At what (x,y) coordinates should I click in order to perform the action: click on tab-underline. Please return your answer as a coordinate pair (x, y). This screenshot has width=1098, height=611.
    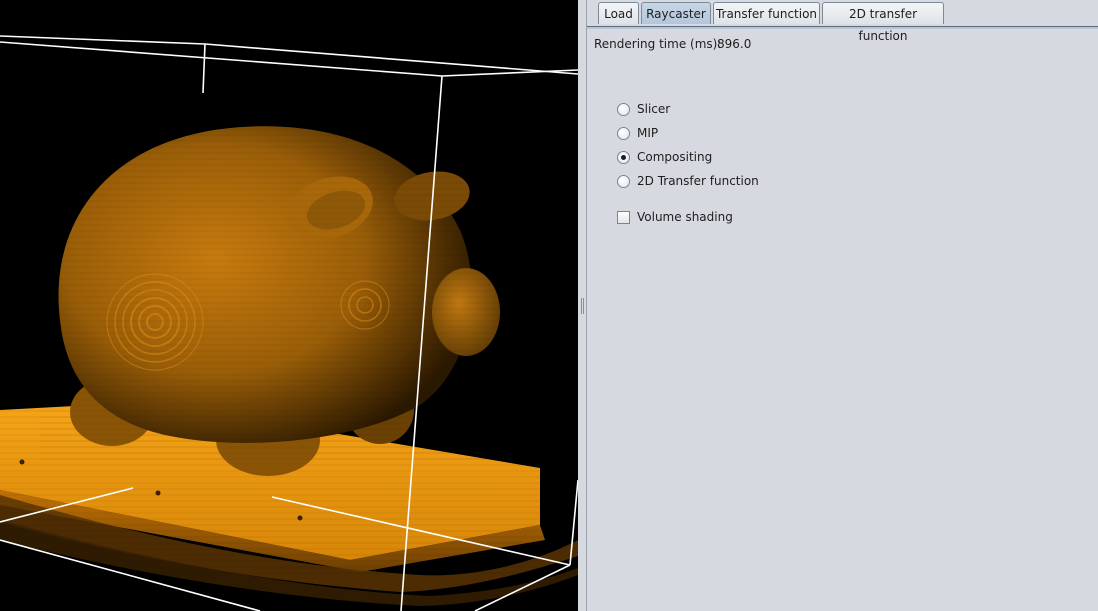
    Looking at the image, I should click on (842, 28).